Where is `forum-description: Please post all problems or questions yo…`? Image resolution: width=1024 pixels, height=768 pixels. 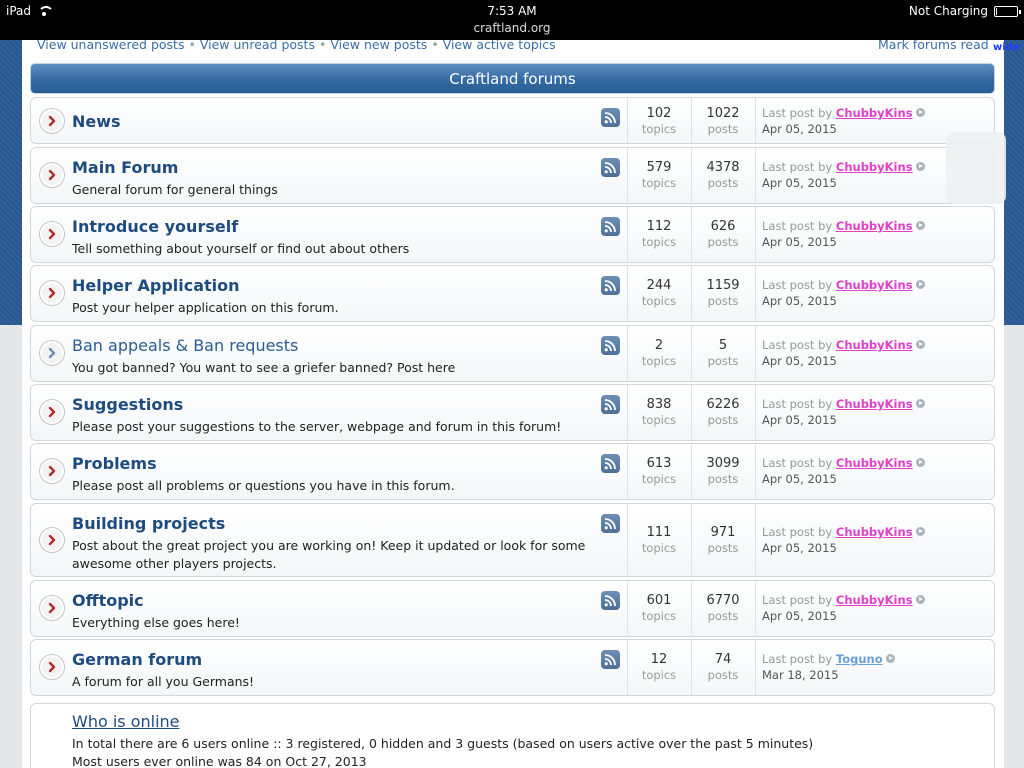
forum-description: Please post all problems or questions yo… is located at coordinates (263, 485).